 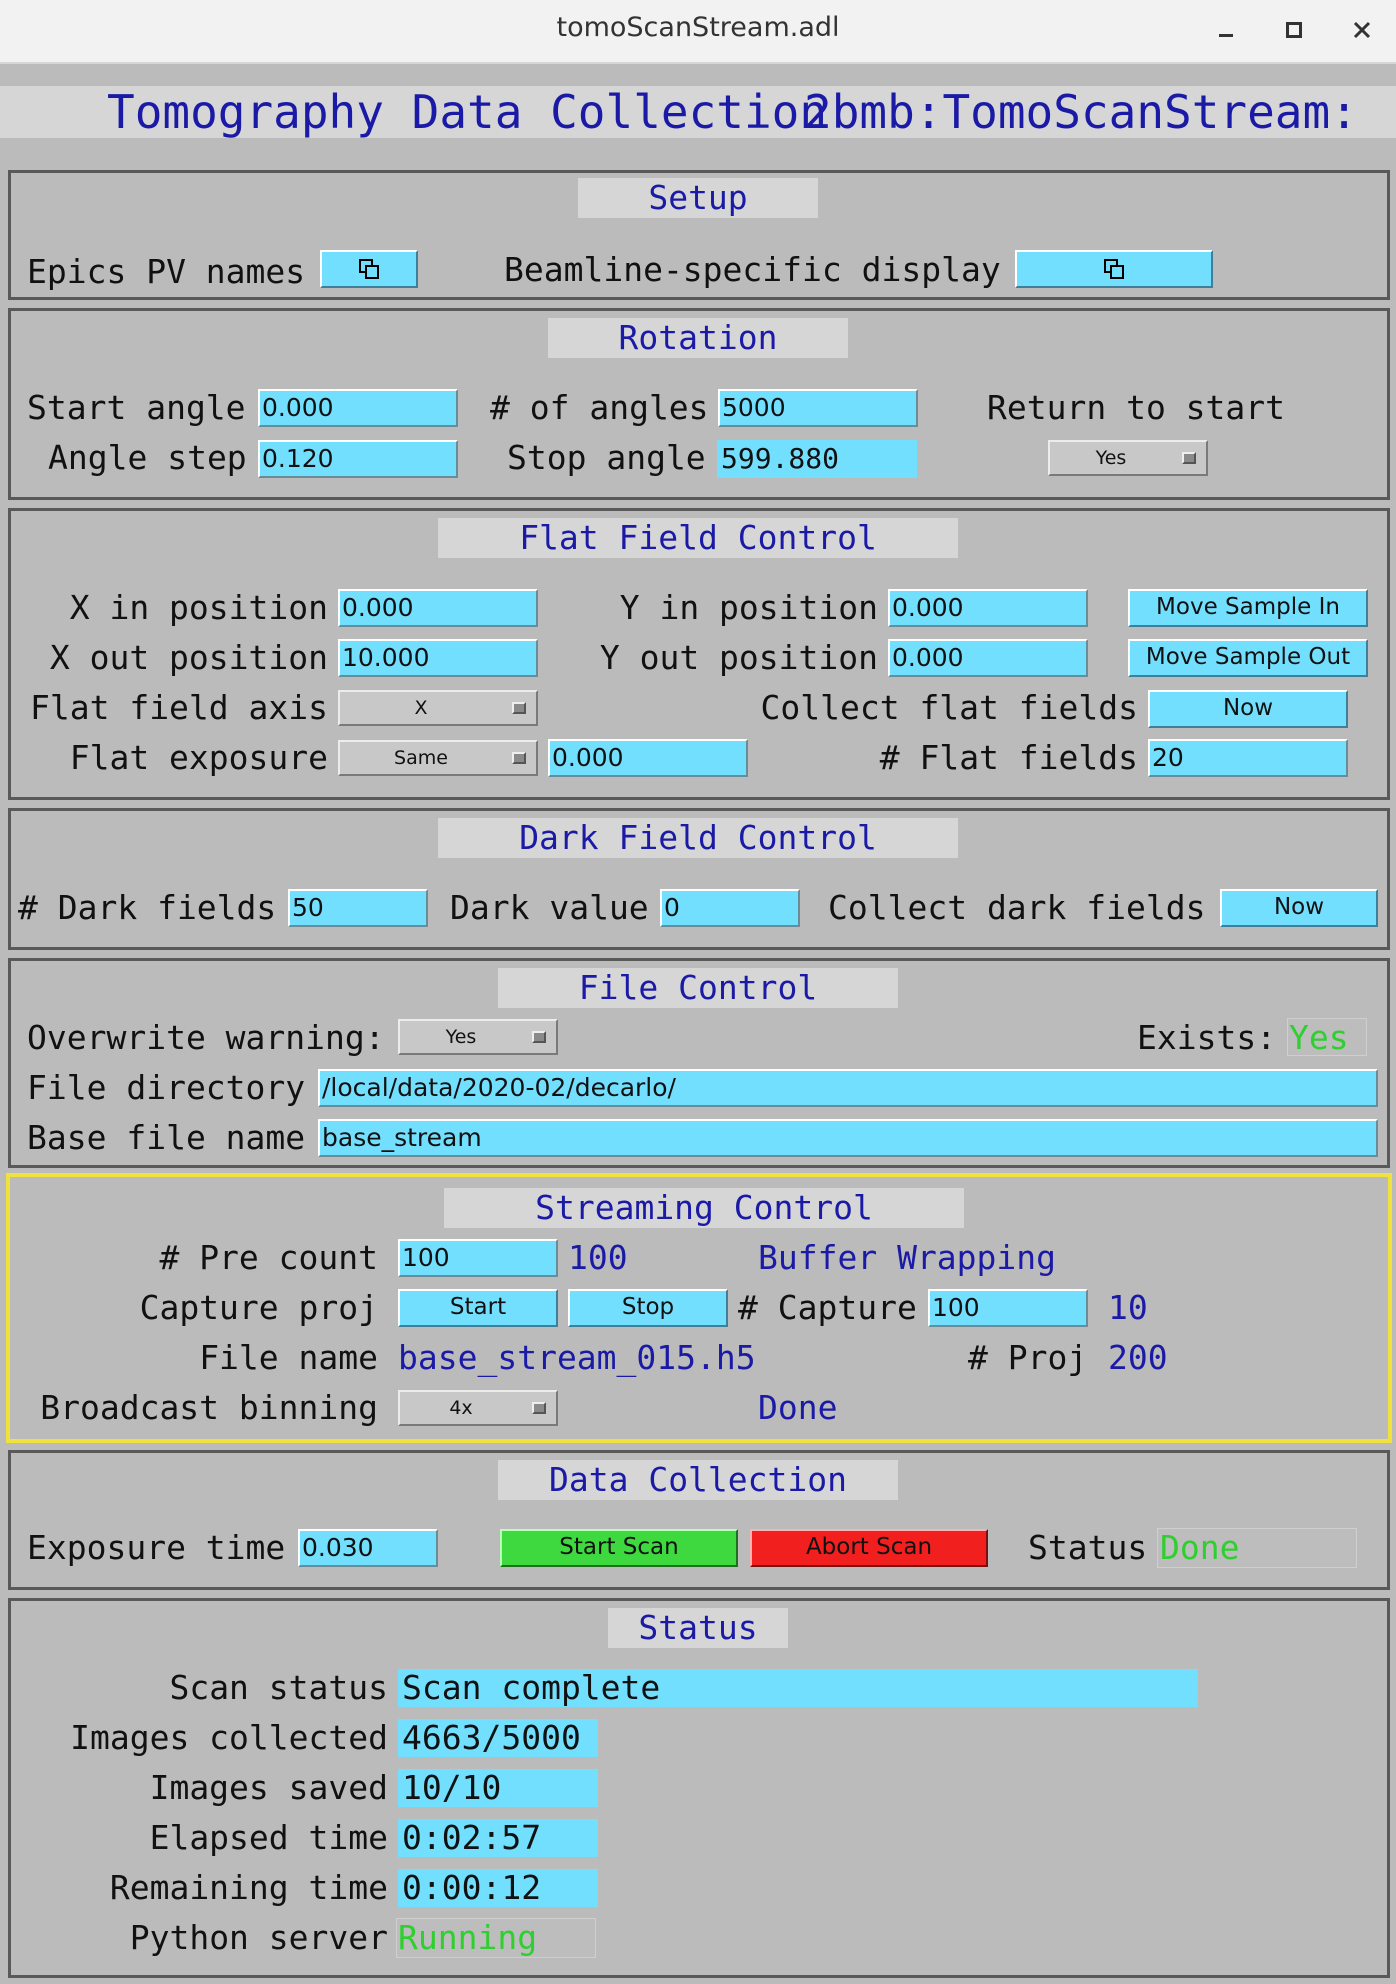 What do you see at coordinates (468, 1937) in the screenshot?
I see `python-server-value: Running` at bounding box center [468, 1937].